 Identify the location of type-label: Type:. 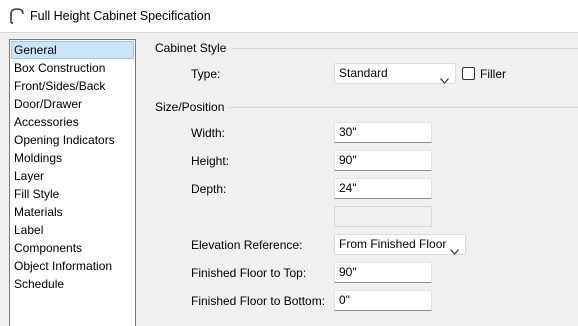
(206, 74).